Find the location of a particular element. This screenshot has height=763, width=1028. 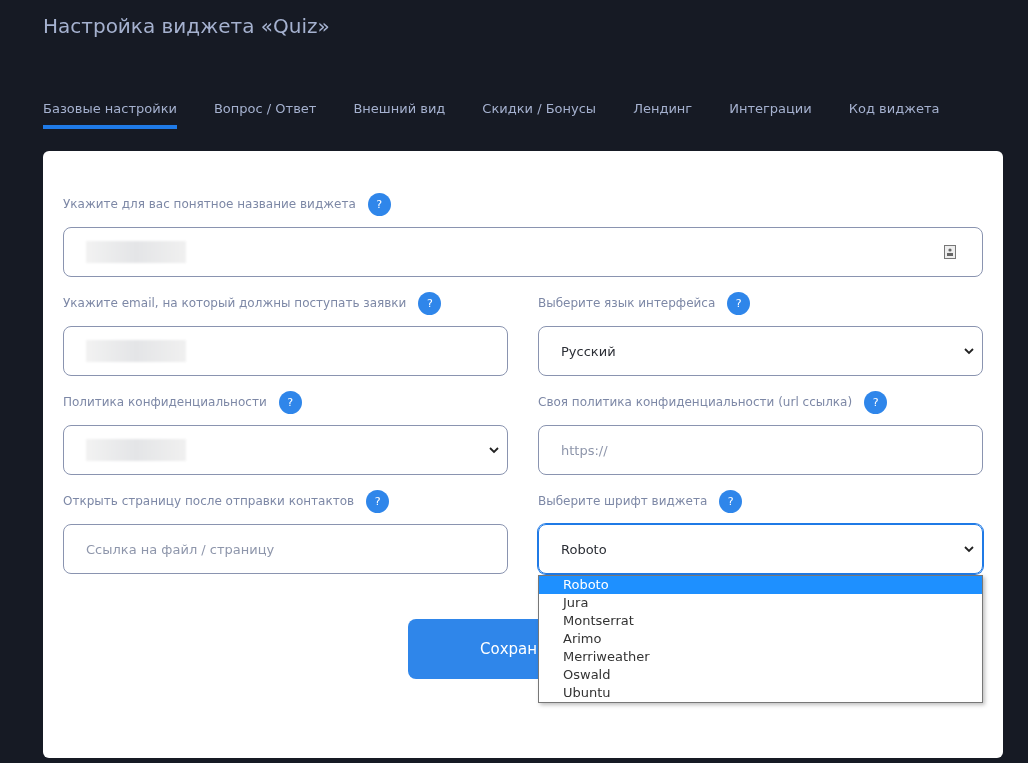

dropdown-option: Montserrat is located at coordinates (760, 621).